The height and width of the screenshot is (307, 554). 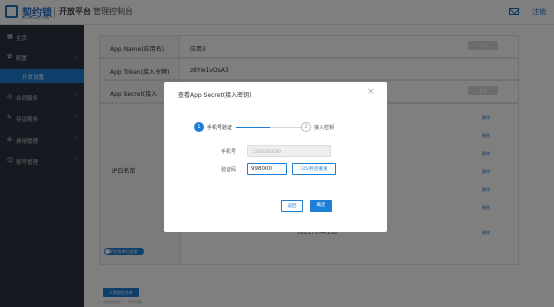 What do you see at coordinates (215, 95) in the screenshot?
I see `modal-title: 查看App Secret(接入密钥)` at bounding box center [215, 95].